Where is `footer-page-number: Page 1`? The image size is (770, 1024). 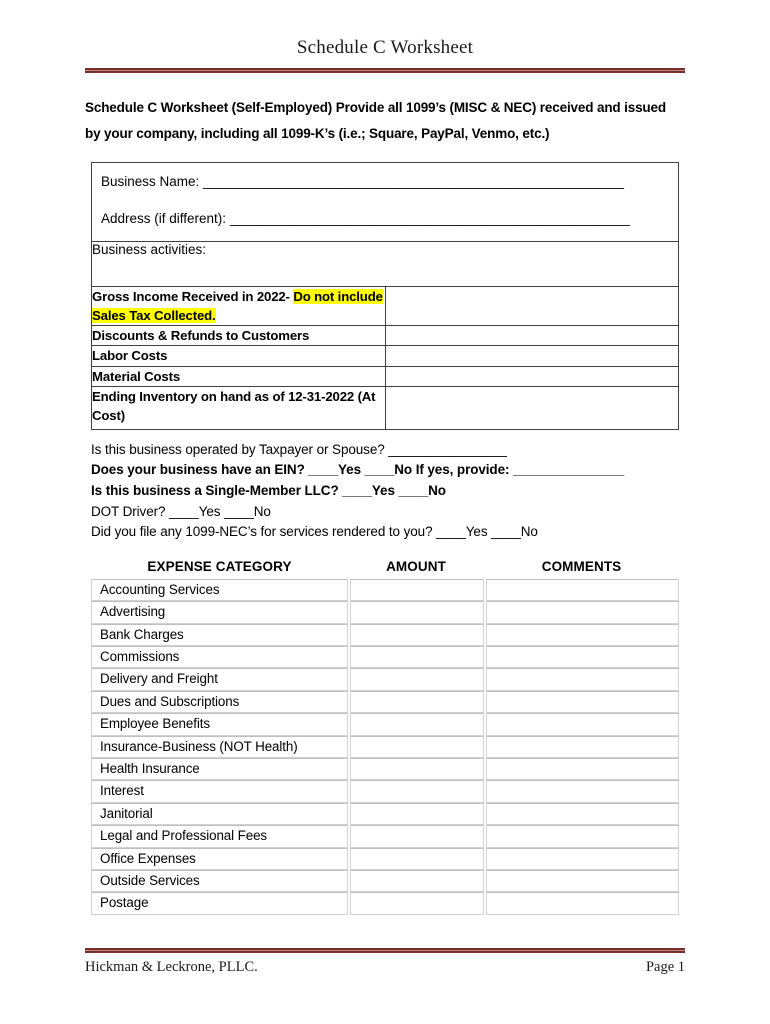 footer-page-number: Page 1 is located at coordinates (665, 967).